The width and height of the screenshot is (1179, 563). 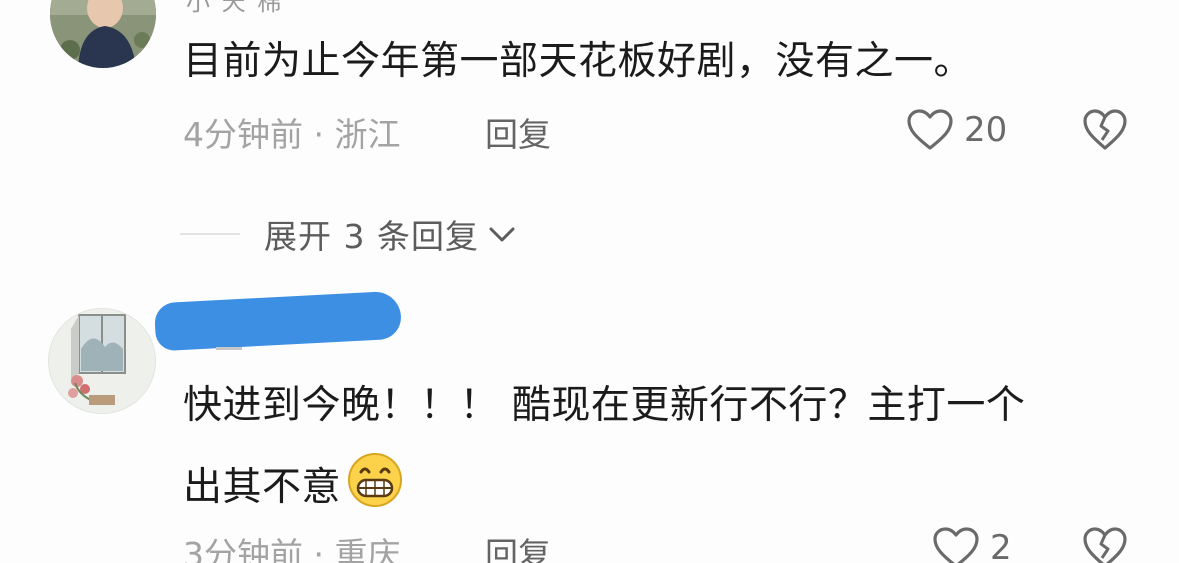 I want to click on avatar-photo-icon, so click(x=103, y=34).